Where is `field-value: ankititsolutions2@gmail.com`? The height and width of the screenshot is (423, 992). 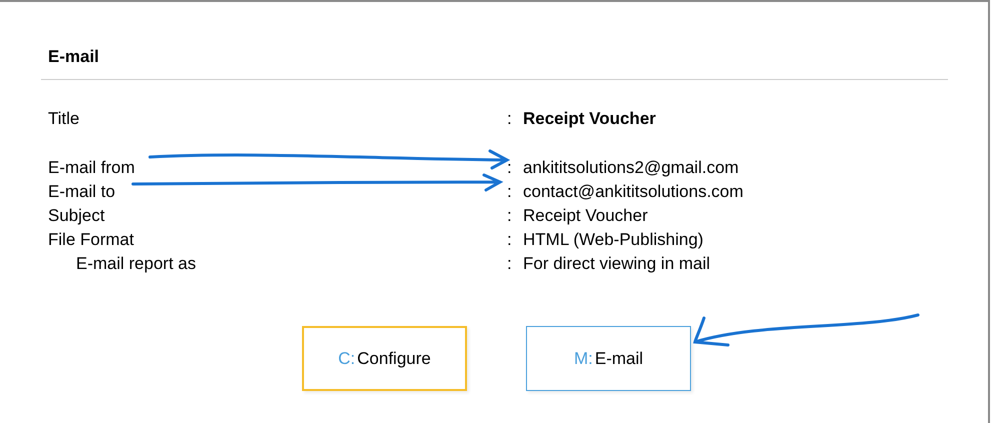
field-value: ankititsolutions2@gmail.com is located at coordinates (631, 168).